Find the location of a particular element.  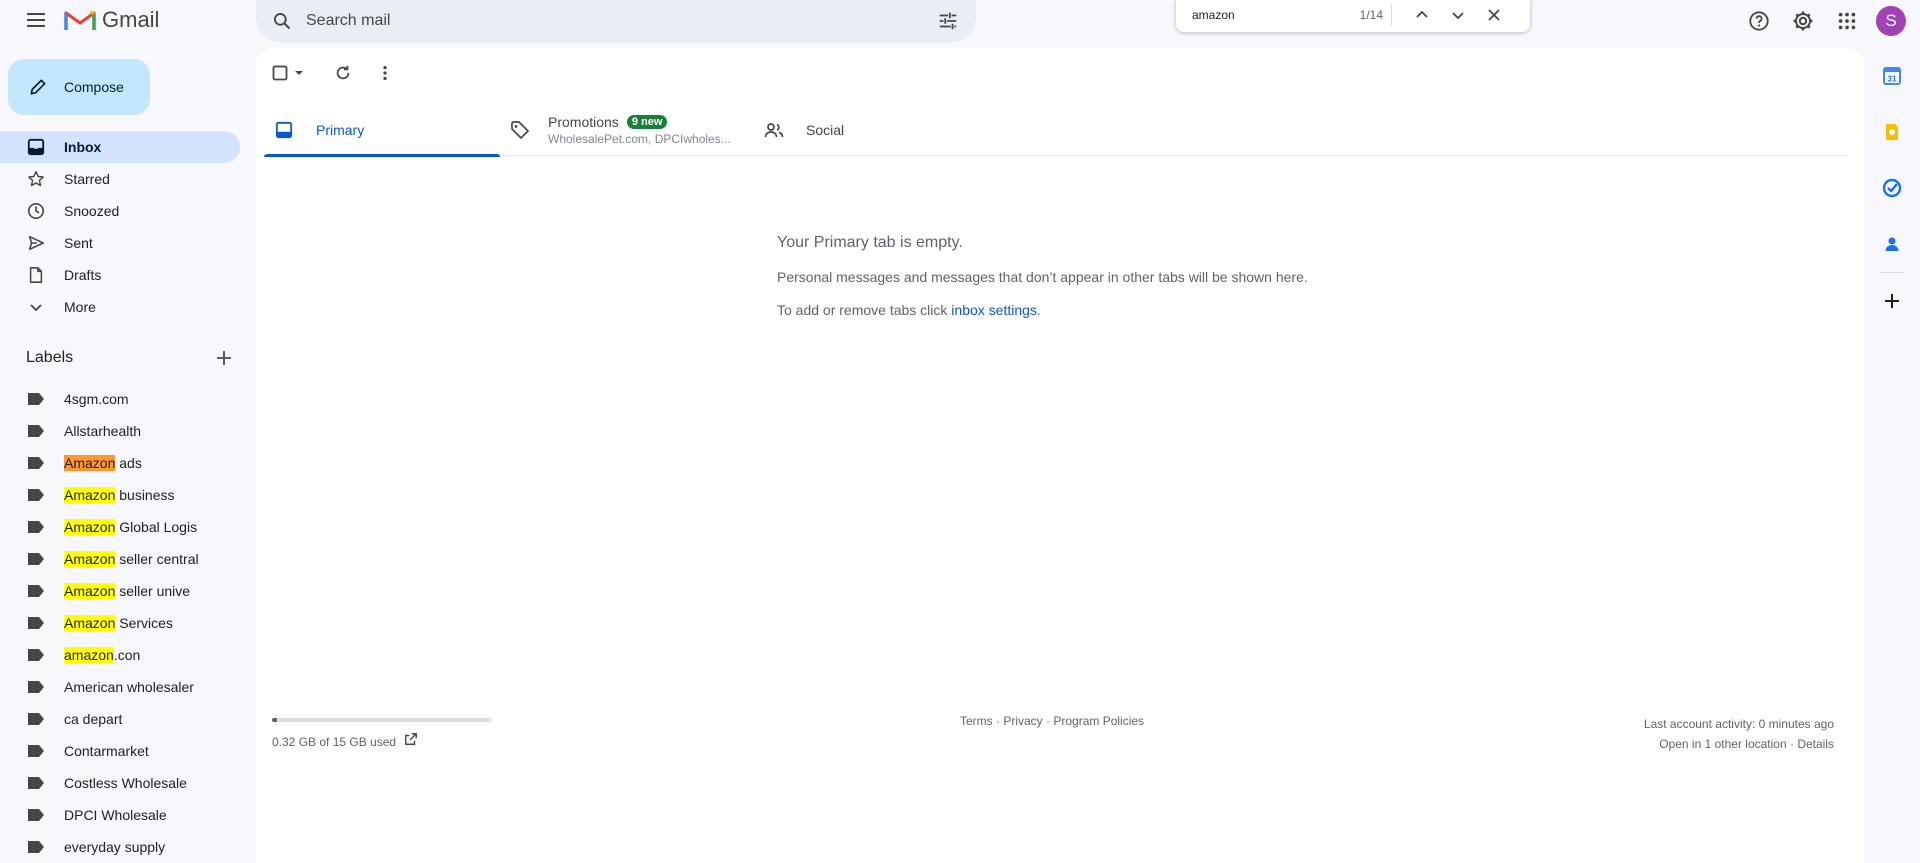

search-bar is located at coordinates (616, 21).